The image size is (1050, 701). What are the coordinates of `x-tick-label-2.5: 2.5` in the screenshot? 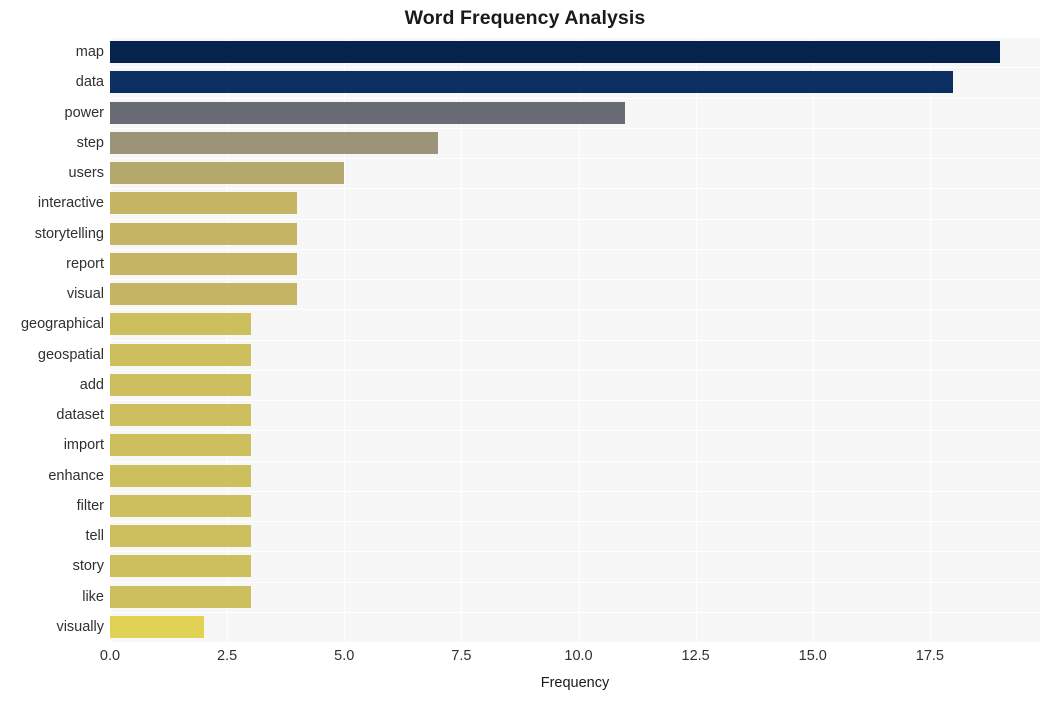 It's located at (227, 656).